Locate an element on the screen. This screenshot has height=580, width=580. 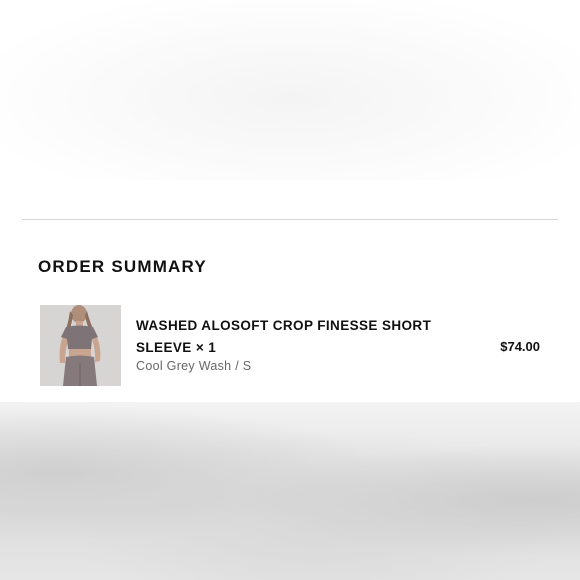
item-name-line-2: SLEEVE × 1 is located at coordinates (176, 347).